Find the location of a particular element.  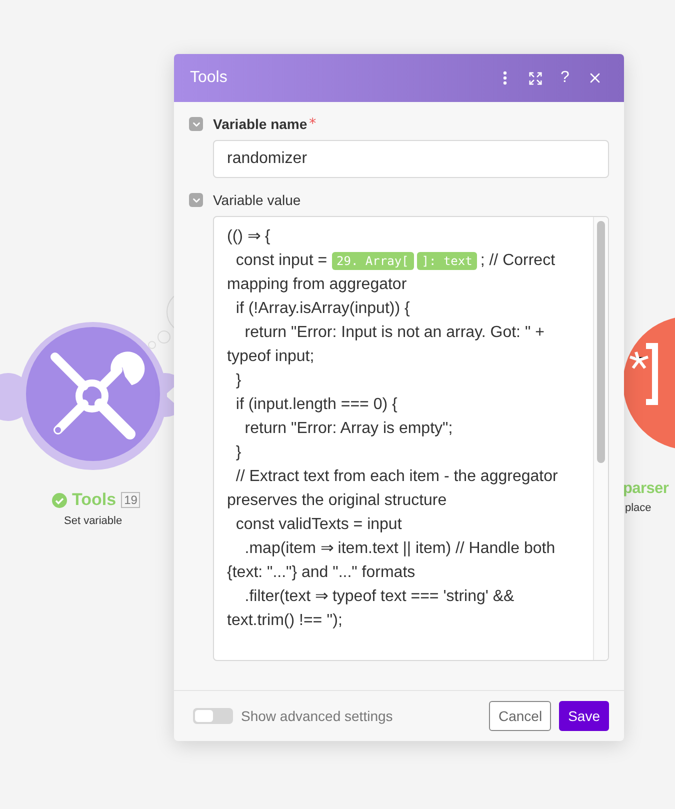

node-subtitle: Set variable is located at coordinates (93, 521).